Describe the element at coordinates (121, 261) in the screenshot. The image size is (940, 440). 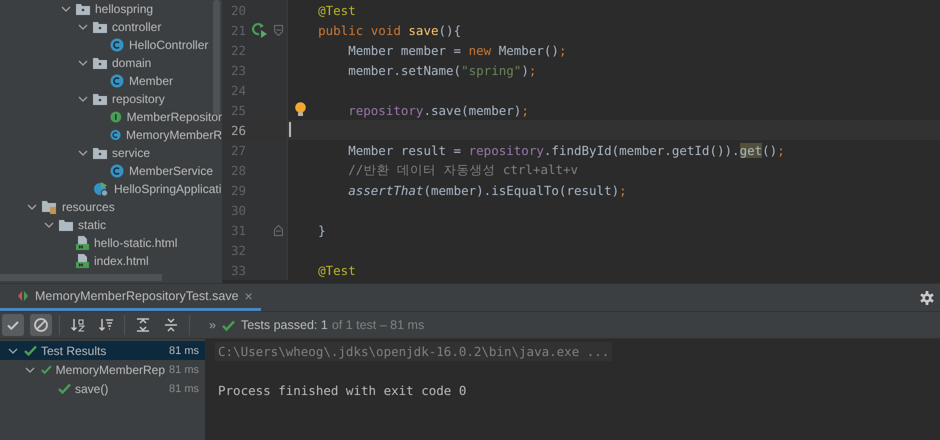
I see `tree-item: index.html` at that location.